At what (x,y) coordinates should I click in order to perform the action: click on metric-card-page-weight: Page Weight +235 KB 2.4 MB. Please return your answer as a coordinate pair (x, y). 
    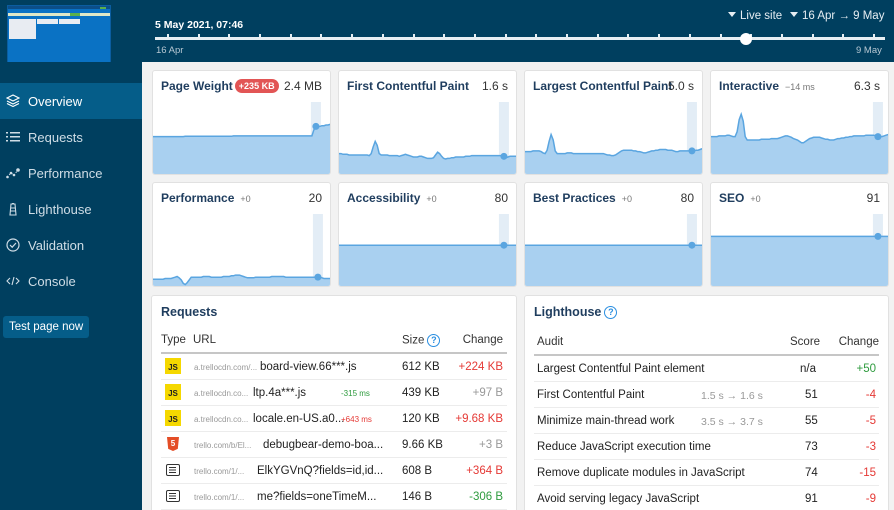
    Looking at the image, I should click on (241, 122).